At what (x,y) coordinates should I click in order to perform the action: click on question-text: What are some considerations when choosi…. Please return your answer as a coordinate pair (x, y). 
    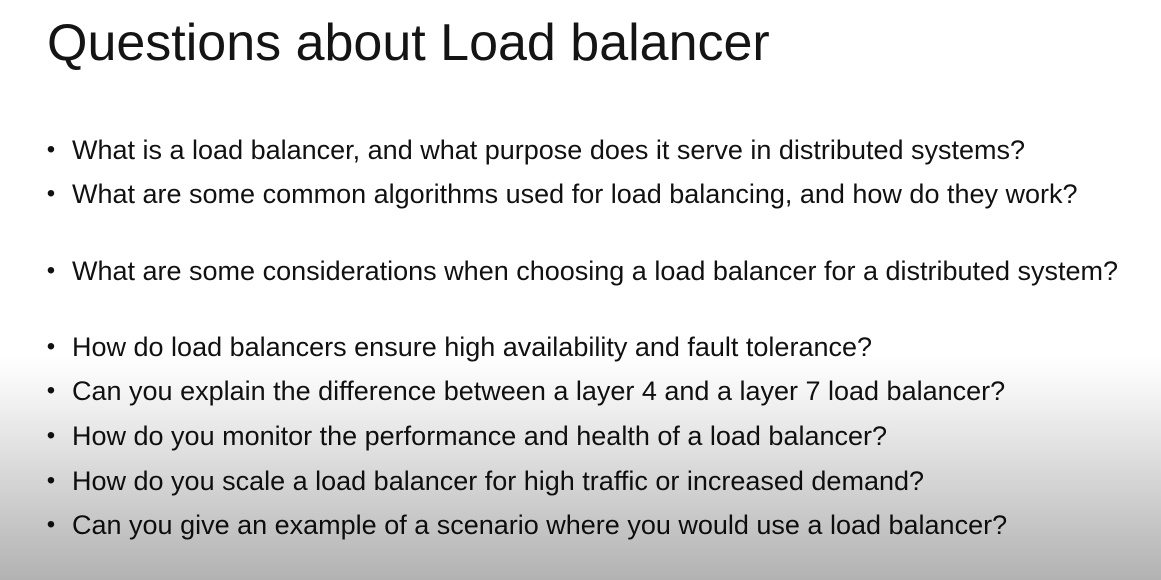
    Looking at the image, I should click on (595, 271).